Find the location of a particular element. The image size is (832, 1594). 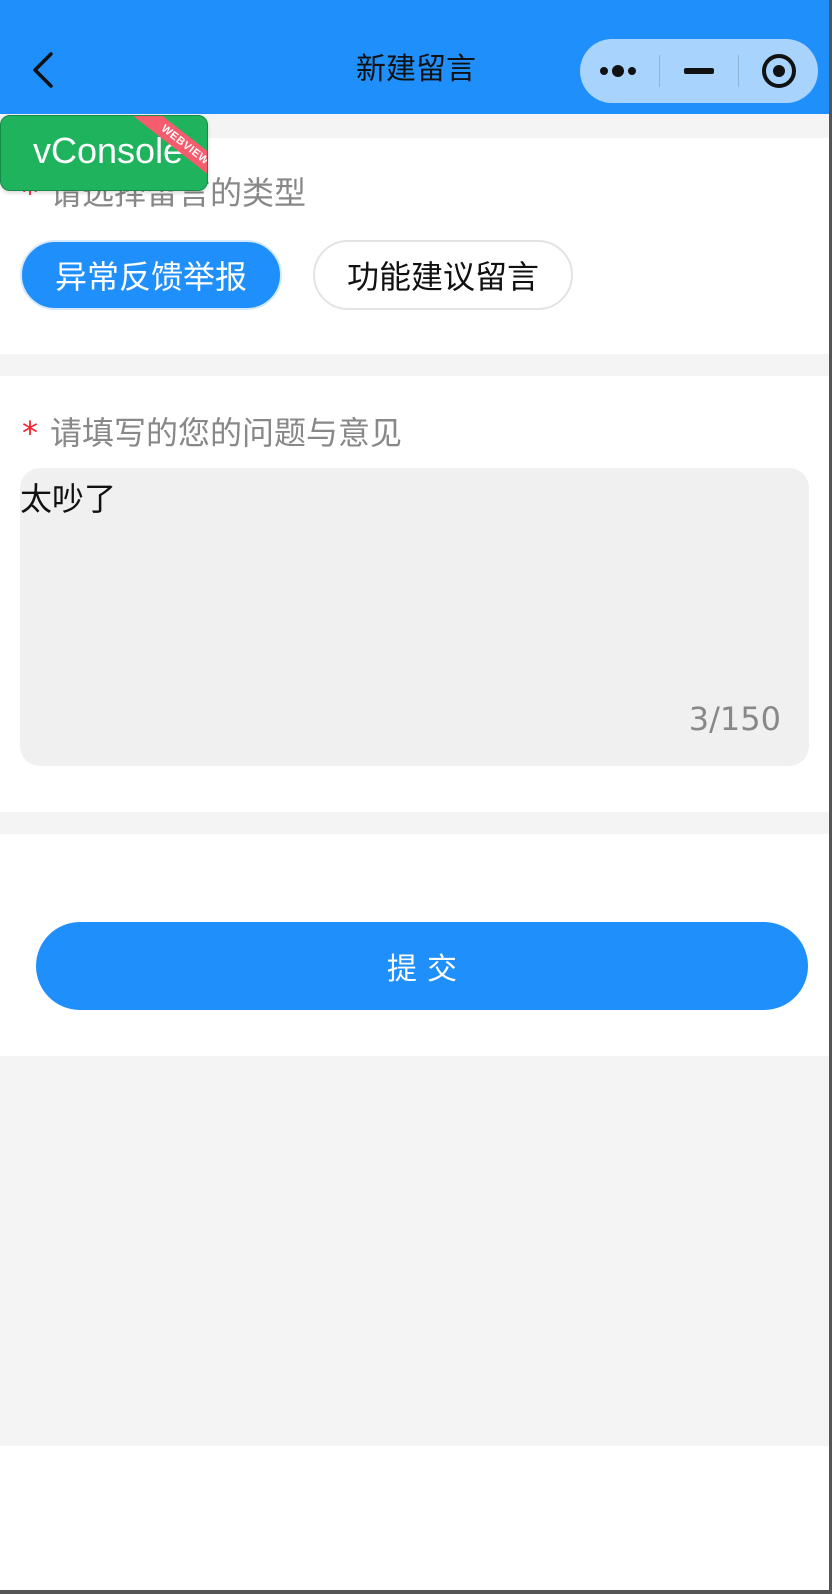

feedback-text: 太吵了 is located at coordinates (68, 499).